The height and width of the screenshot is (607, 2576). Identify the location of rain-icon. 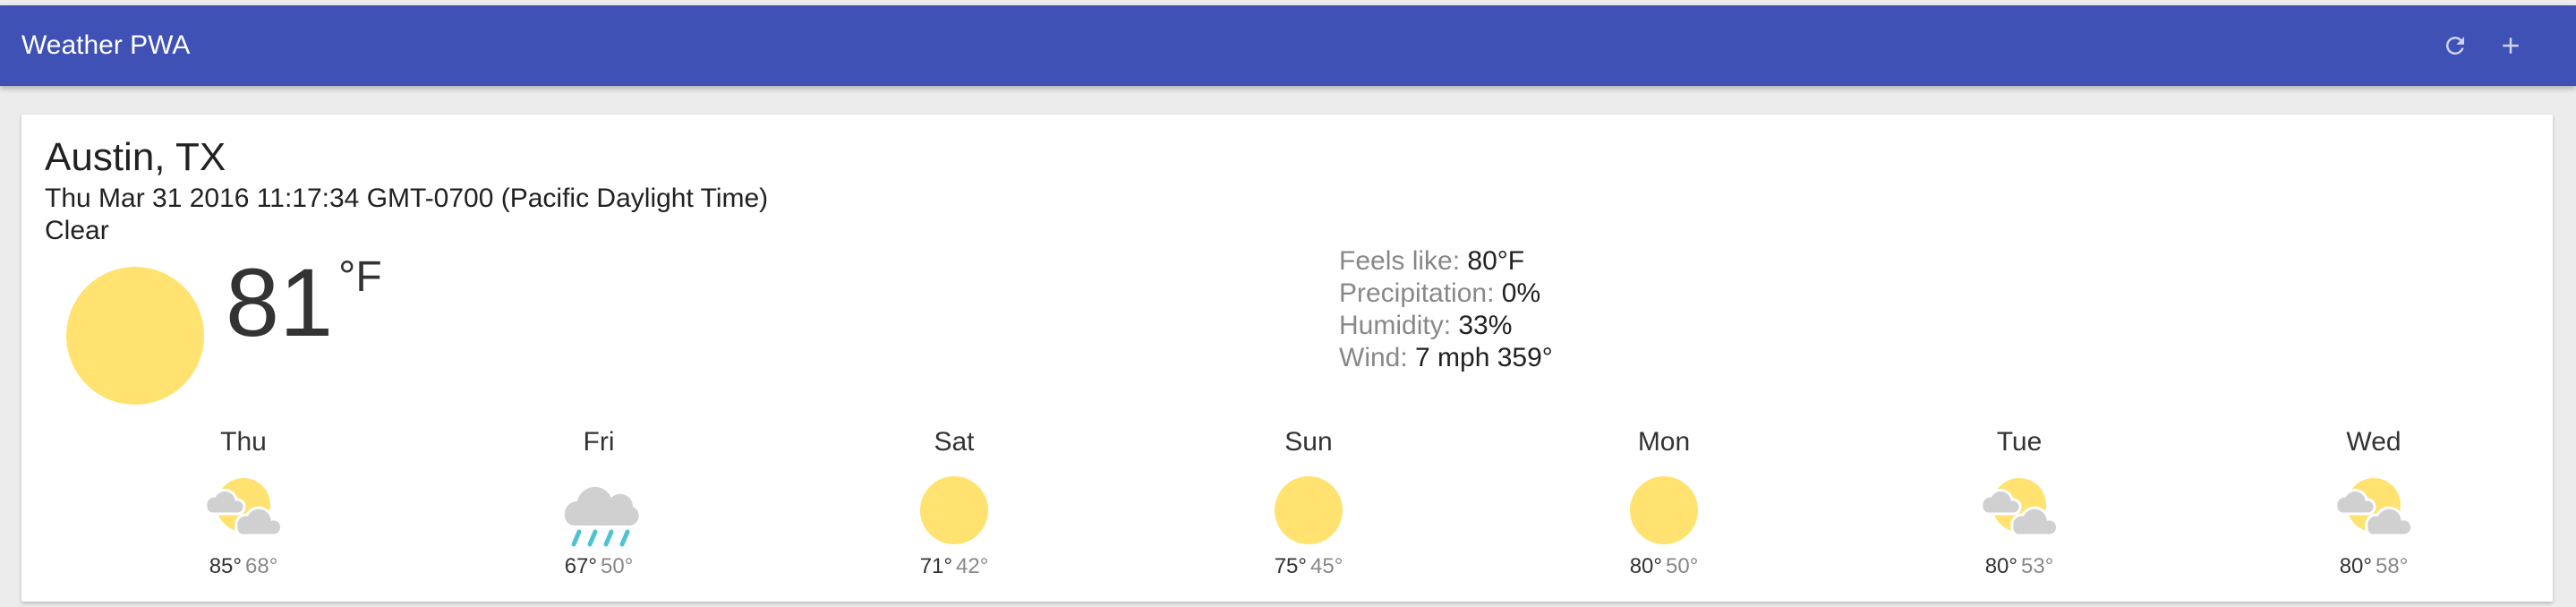
(599, 510).